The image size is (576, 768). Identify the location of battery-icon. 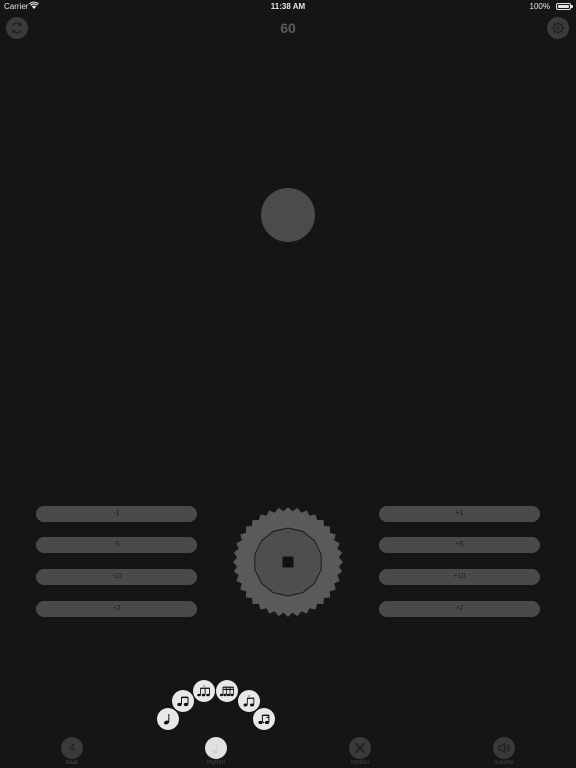
(564, 6).